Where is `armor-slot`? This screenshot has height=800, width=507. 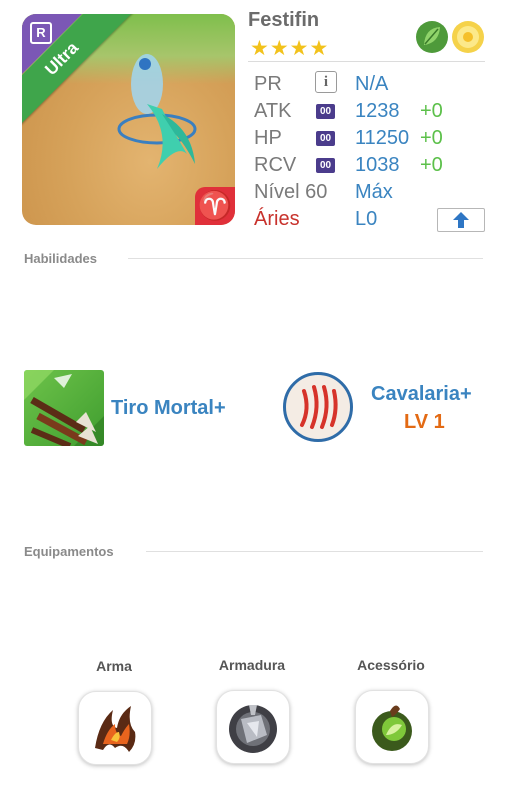 armor-slot is located at coordinates (253, 727).